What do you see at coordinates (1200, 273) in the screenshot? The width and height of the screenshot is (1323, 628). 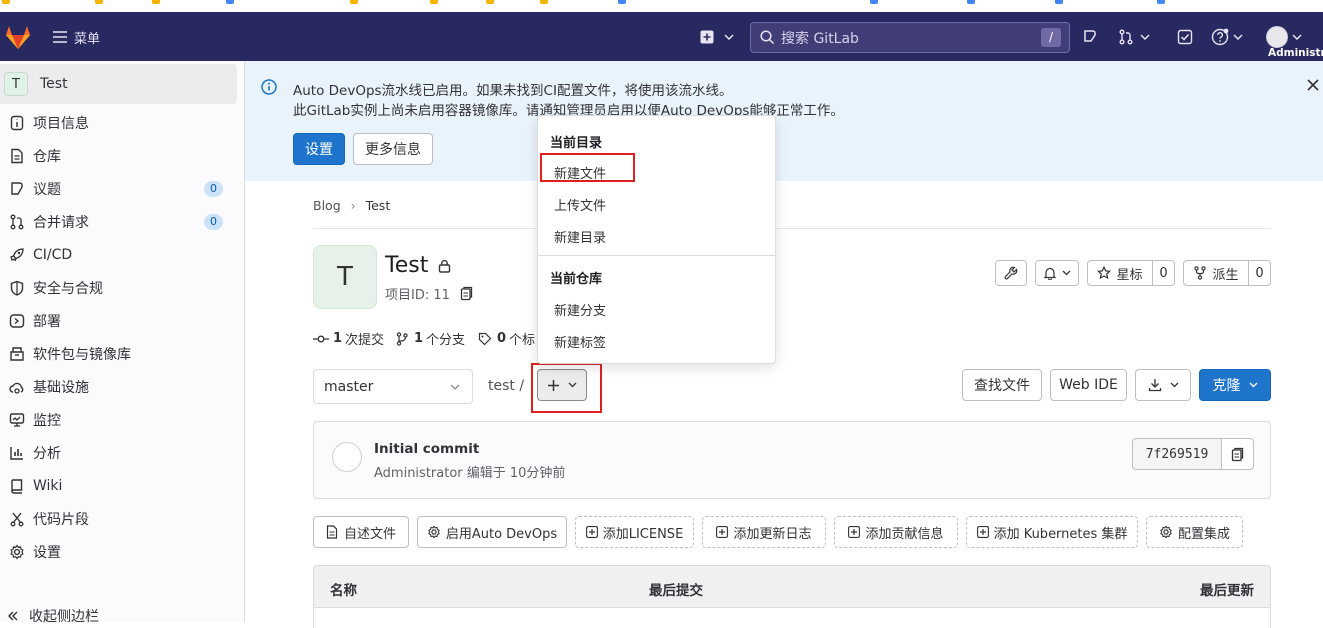 I see `fork-icon` at bounding box center [1200, 273].